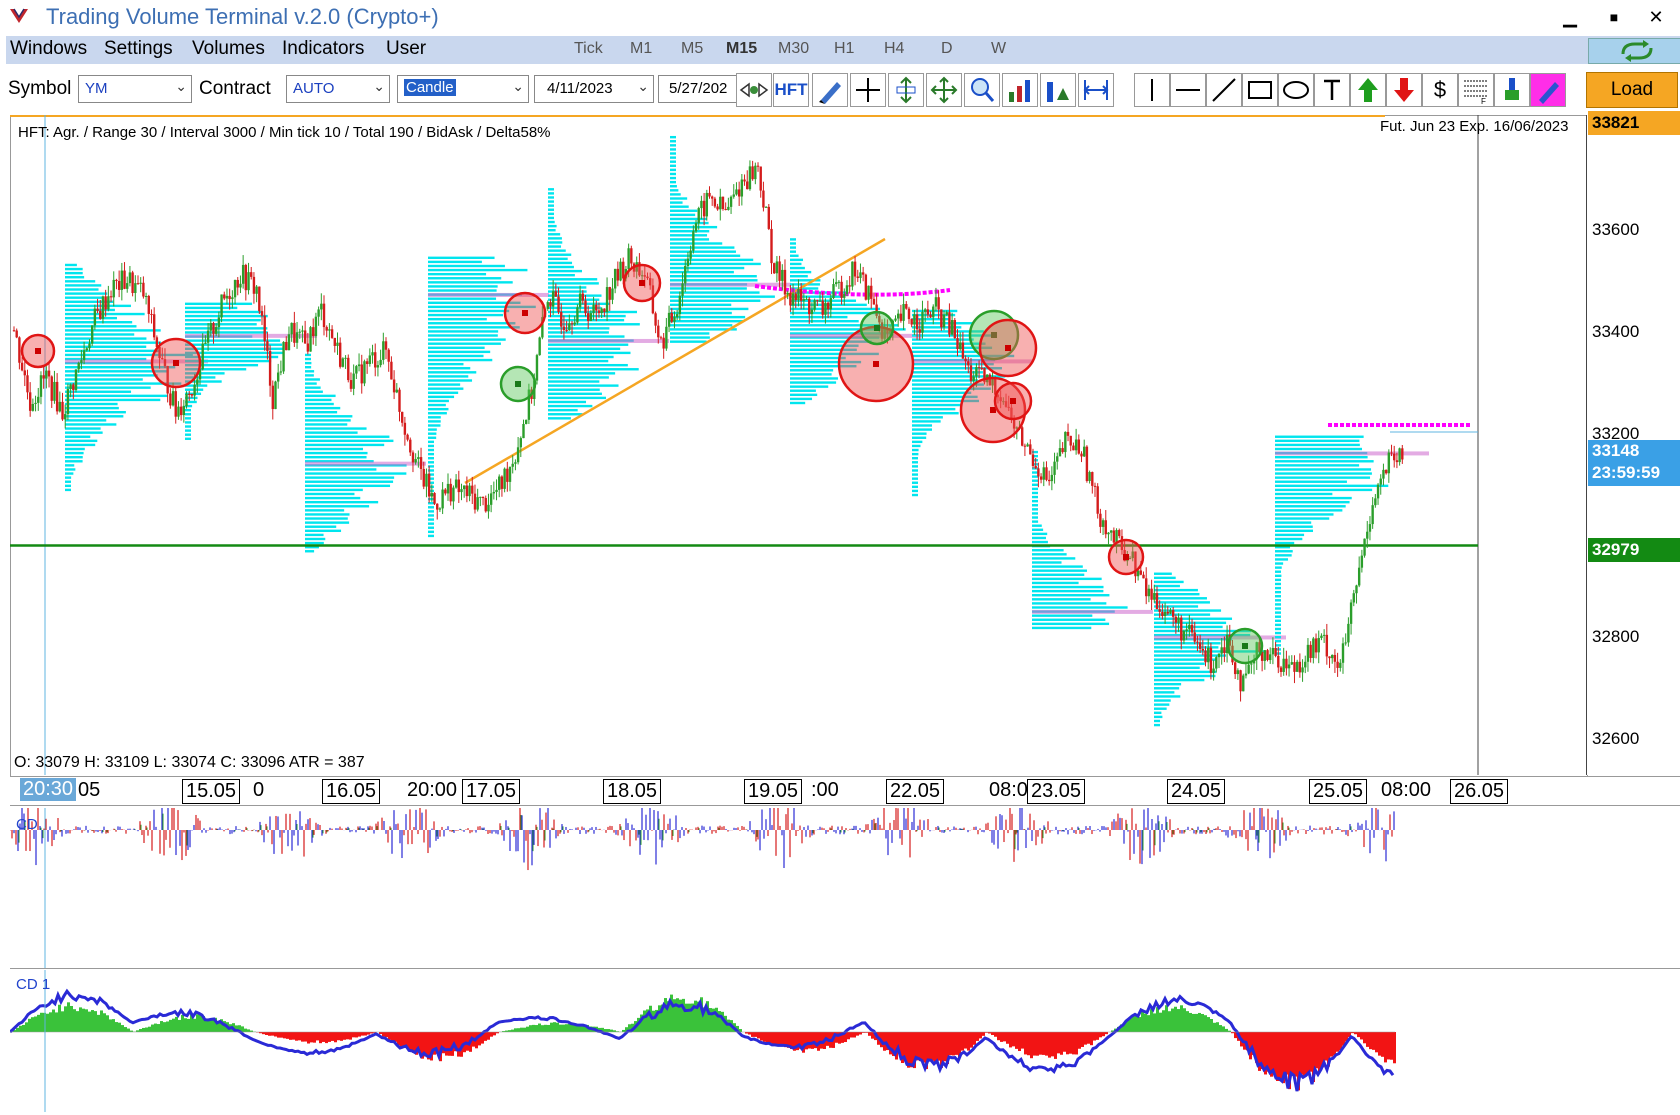 The image size is (1680, 1115). Describe the element at coordinates (998, 49) in the screenshot. I see `timeframe-w: W` at that location.